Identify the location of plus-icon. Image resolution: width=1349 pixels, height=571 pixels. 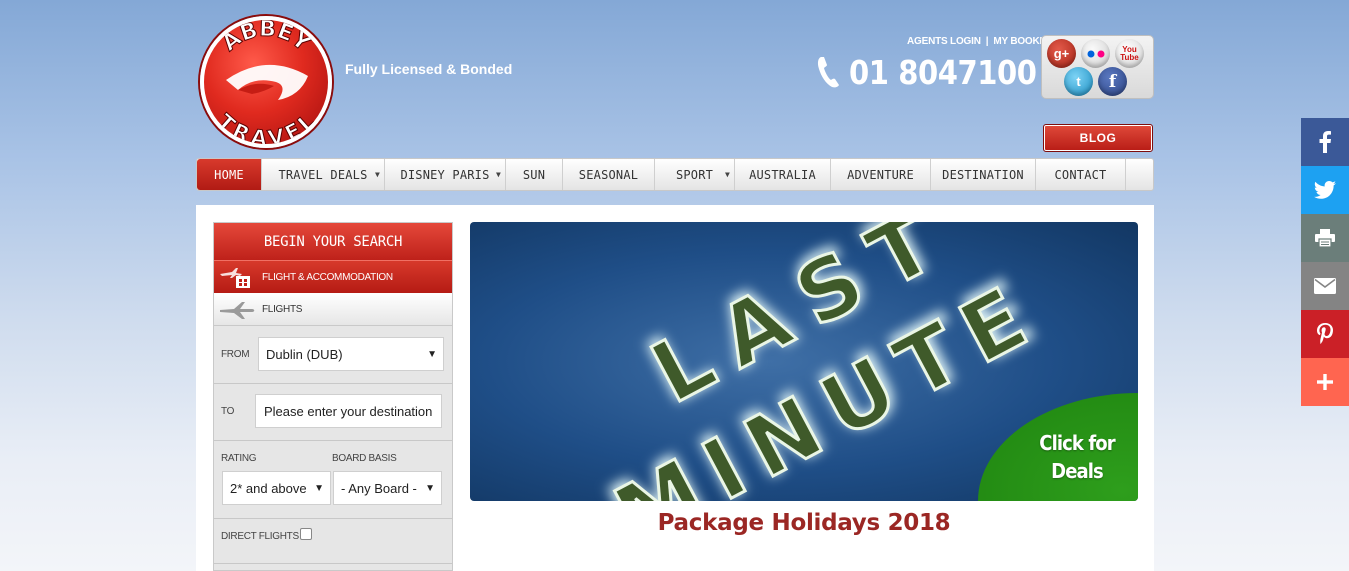
(1325, 382).